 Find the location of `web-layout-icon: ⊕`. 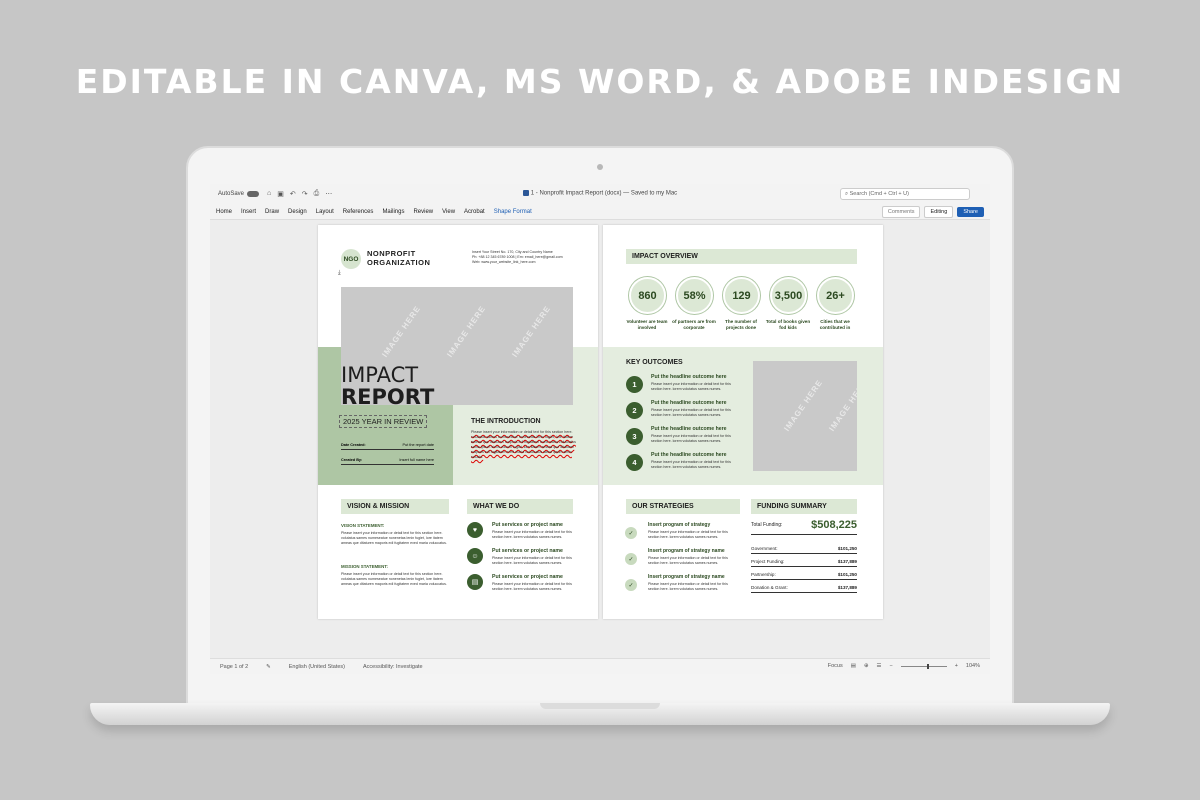

web-layout-icon: ⊕ is located at coordinates (866, 666).